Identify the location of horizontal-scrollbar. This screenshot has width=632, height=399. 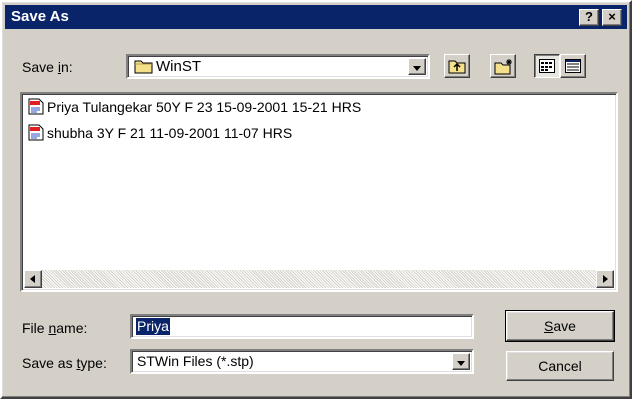
(319, 279).